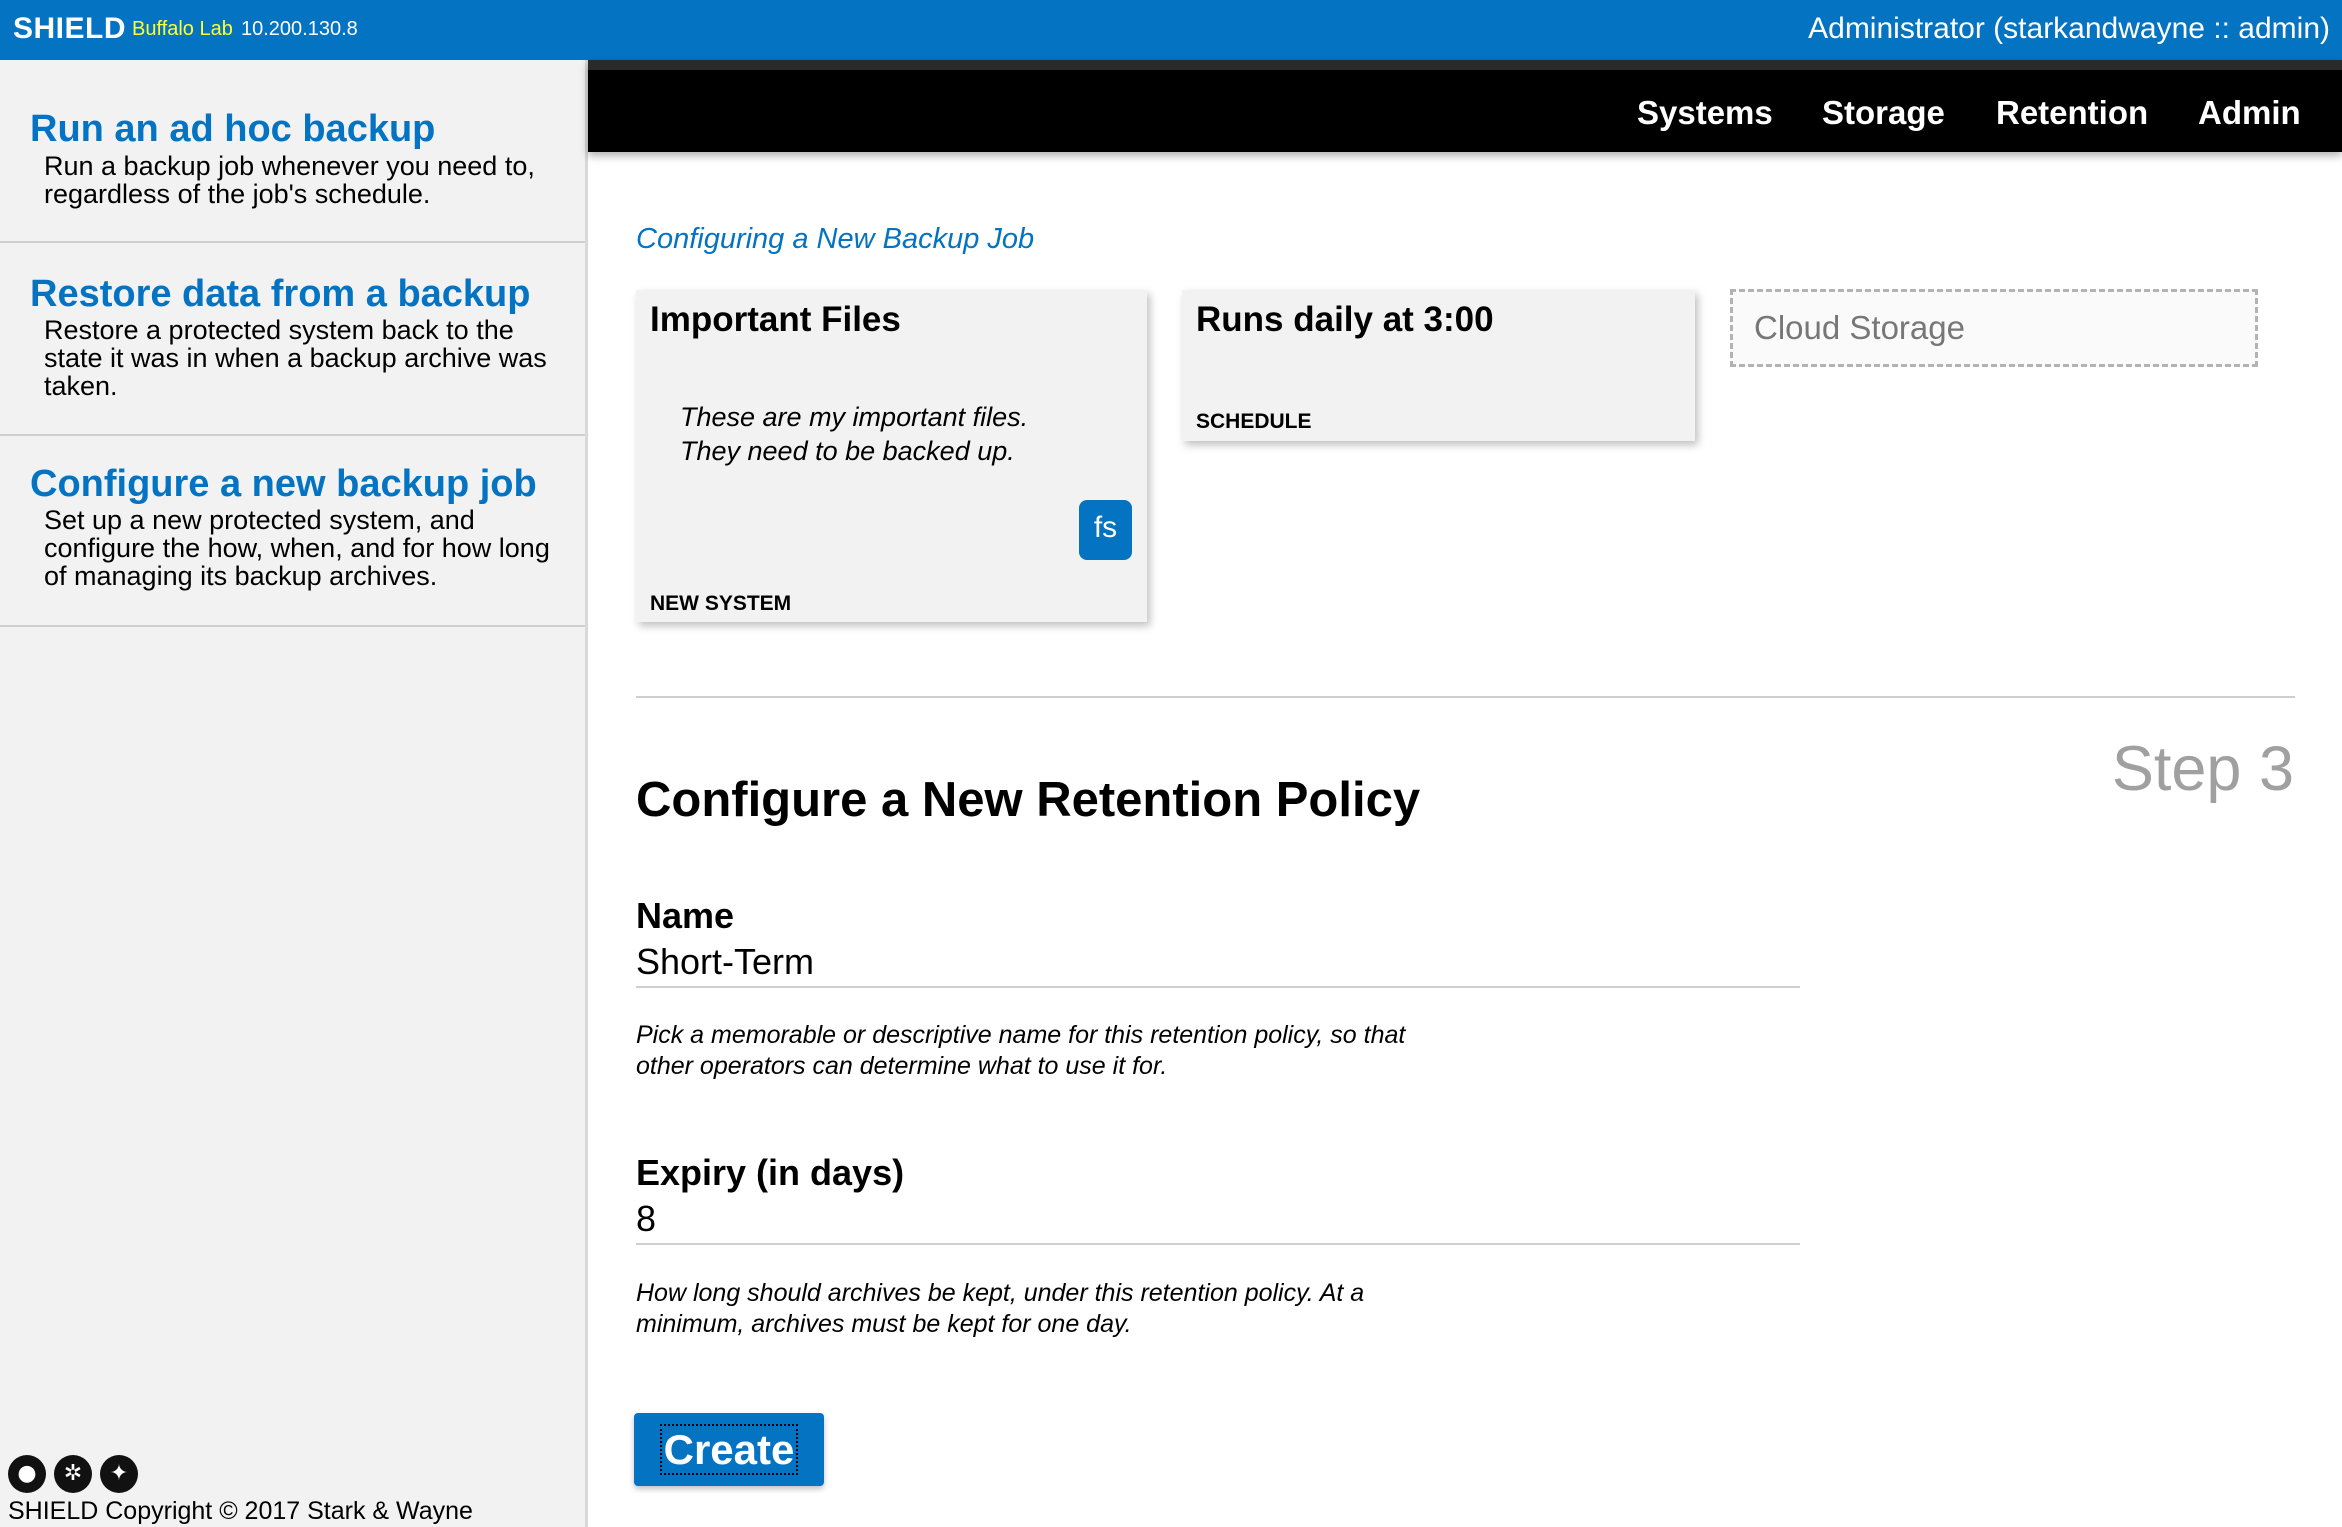 This screenshot has width=2342, height=1527. Describe the element at coordinates (283, 484) in the screenshot. I see `sidebar-item-title: Configure a new backup job` at that location.